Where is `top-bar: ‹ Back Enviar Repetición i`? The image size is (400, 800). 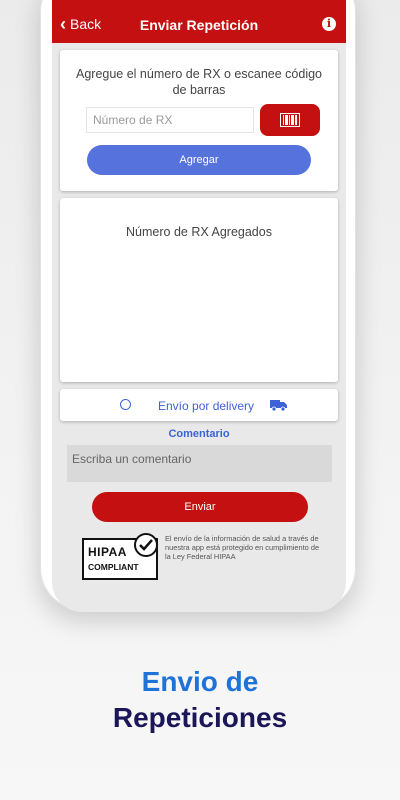
top-bar: ‹ Back Enviar Repetición i is located at coordinates (199, 21).